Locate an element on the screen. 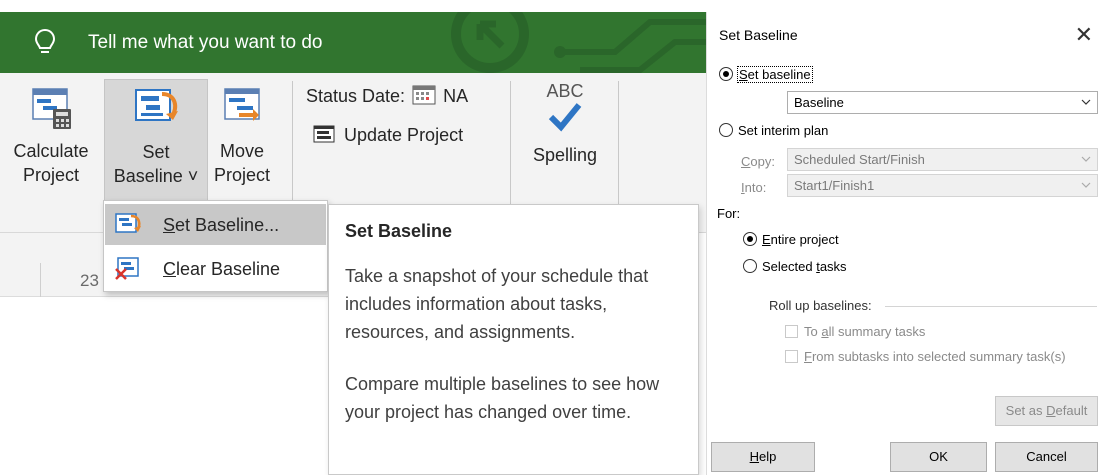 This screenshot has height=475, width=1099. set-interim-plan-radio is located at coordinates (726, 130).